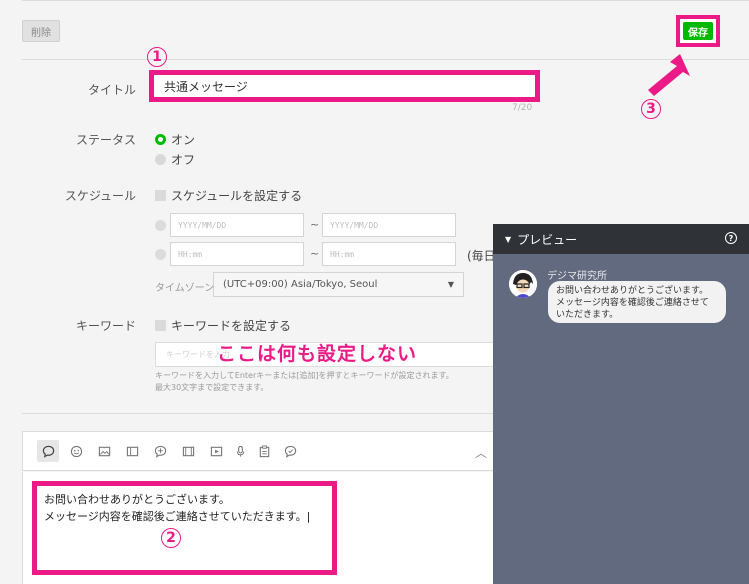 Image resolution: width=749 pixels, height=584 pixels. What do you see at coordinates (651, 109) in the screenshot?
I see `annotation-number-3: 3` at bounding box center [651, 109].